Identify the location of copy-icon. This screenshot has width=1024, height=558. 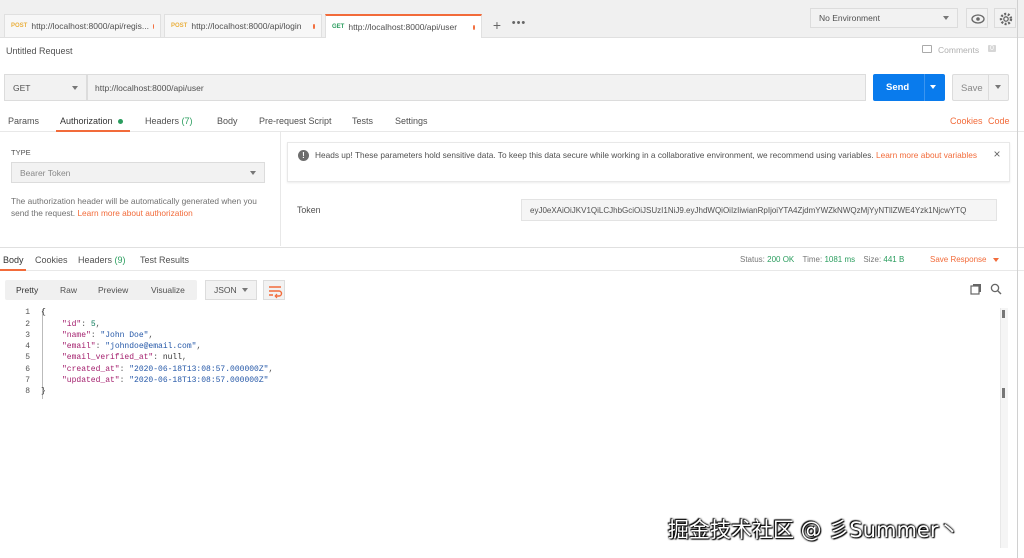
(976, 289).